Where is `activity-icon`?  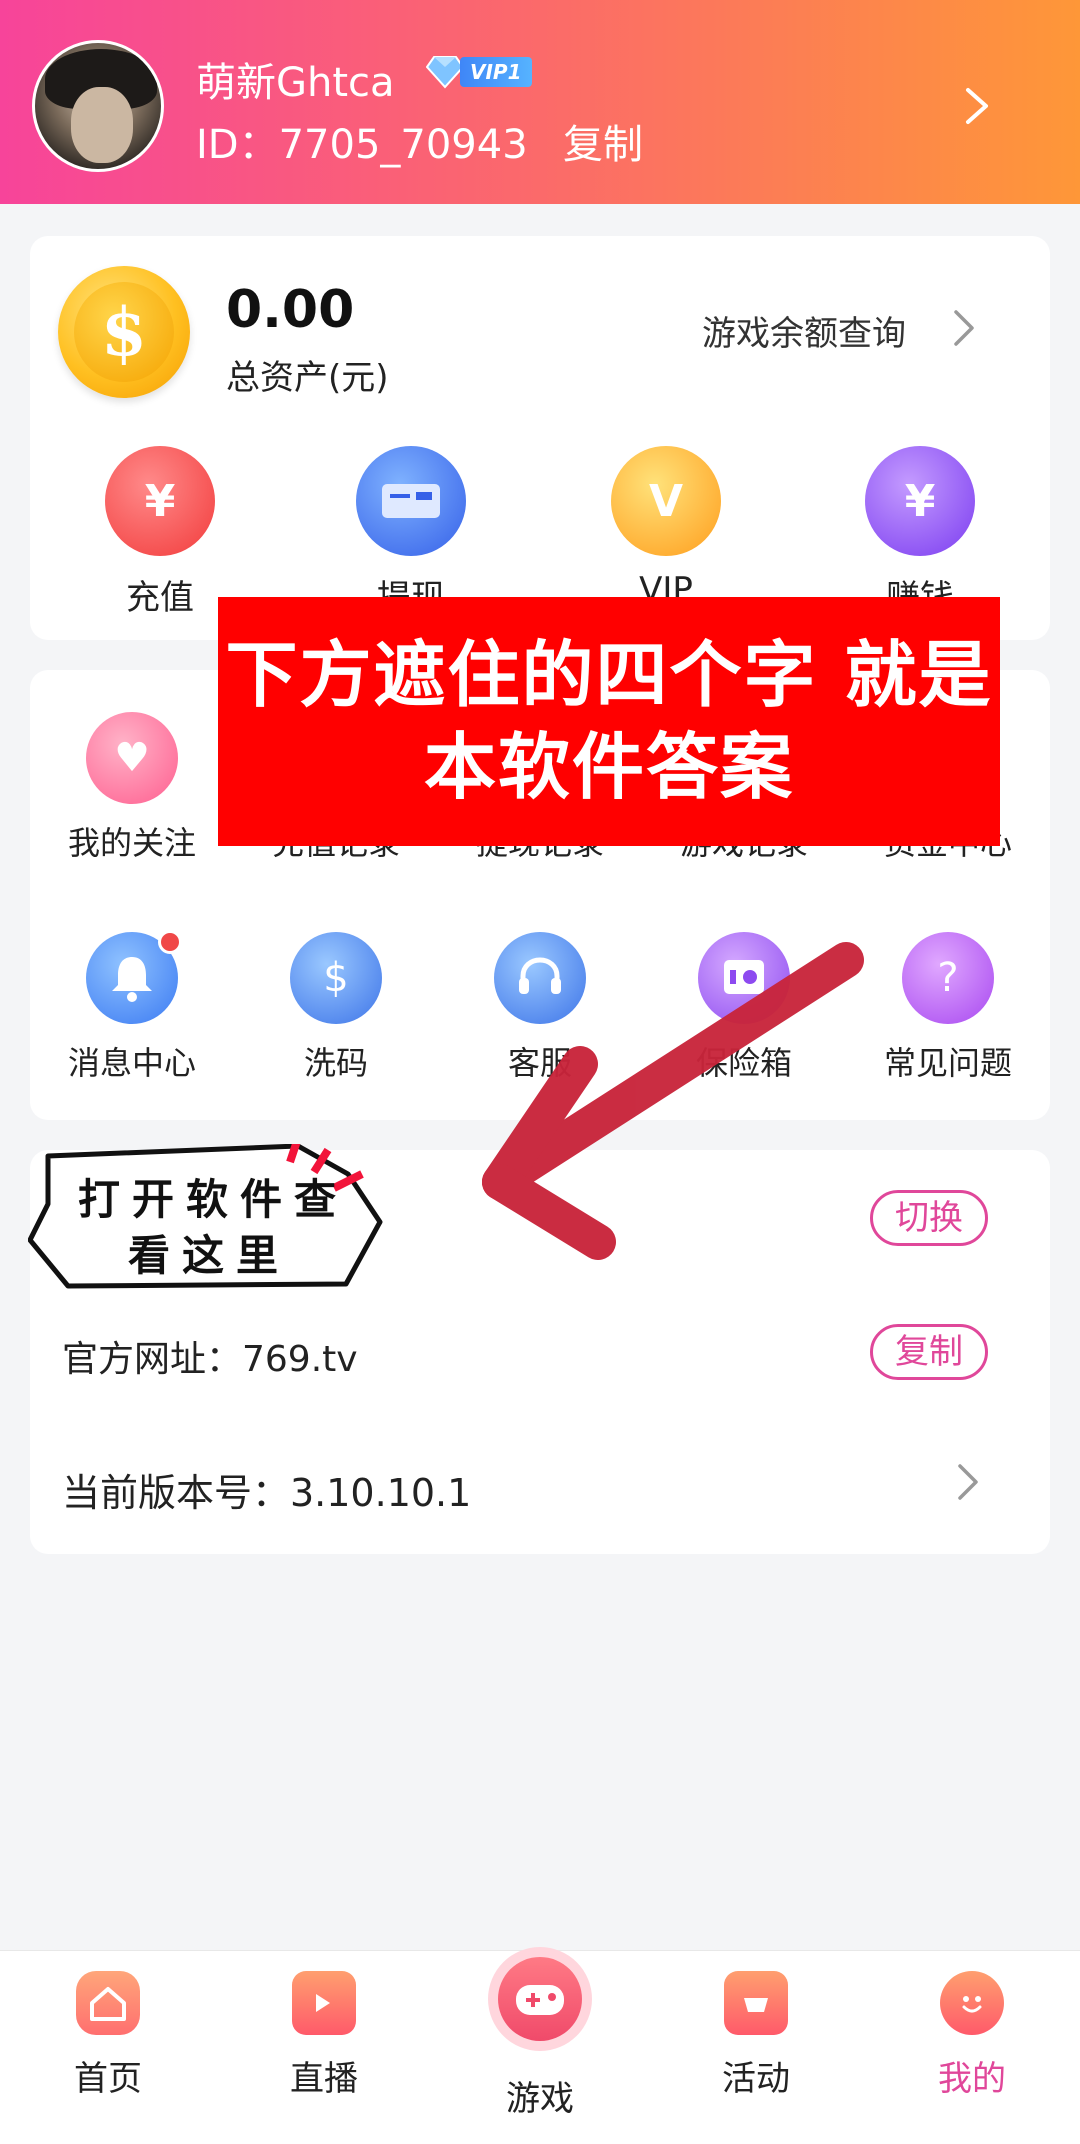 activity-icon is located at coordinates (756, 2003).